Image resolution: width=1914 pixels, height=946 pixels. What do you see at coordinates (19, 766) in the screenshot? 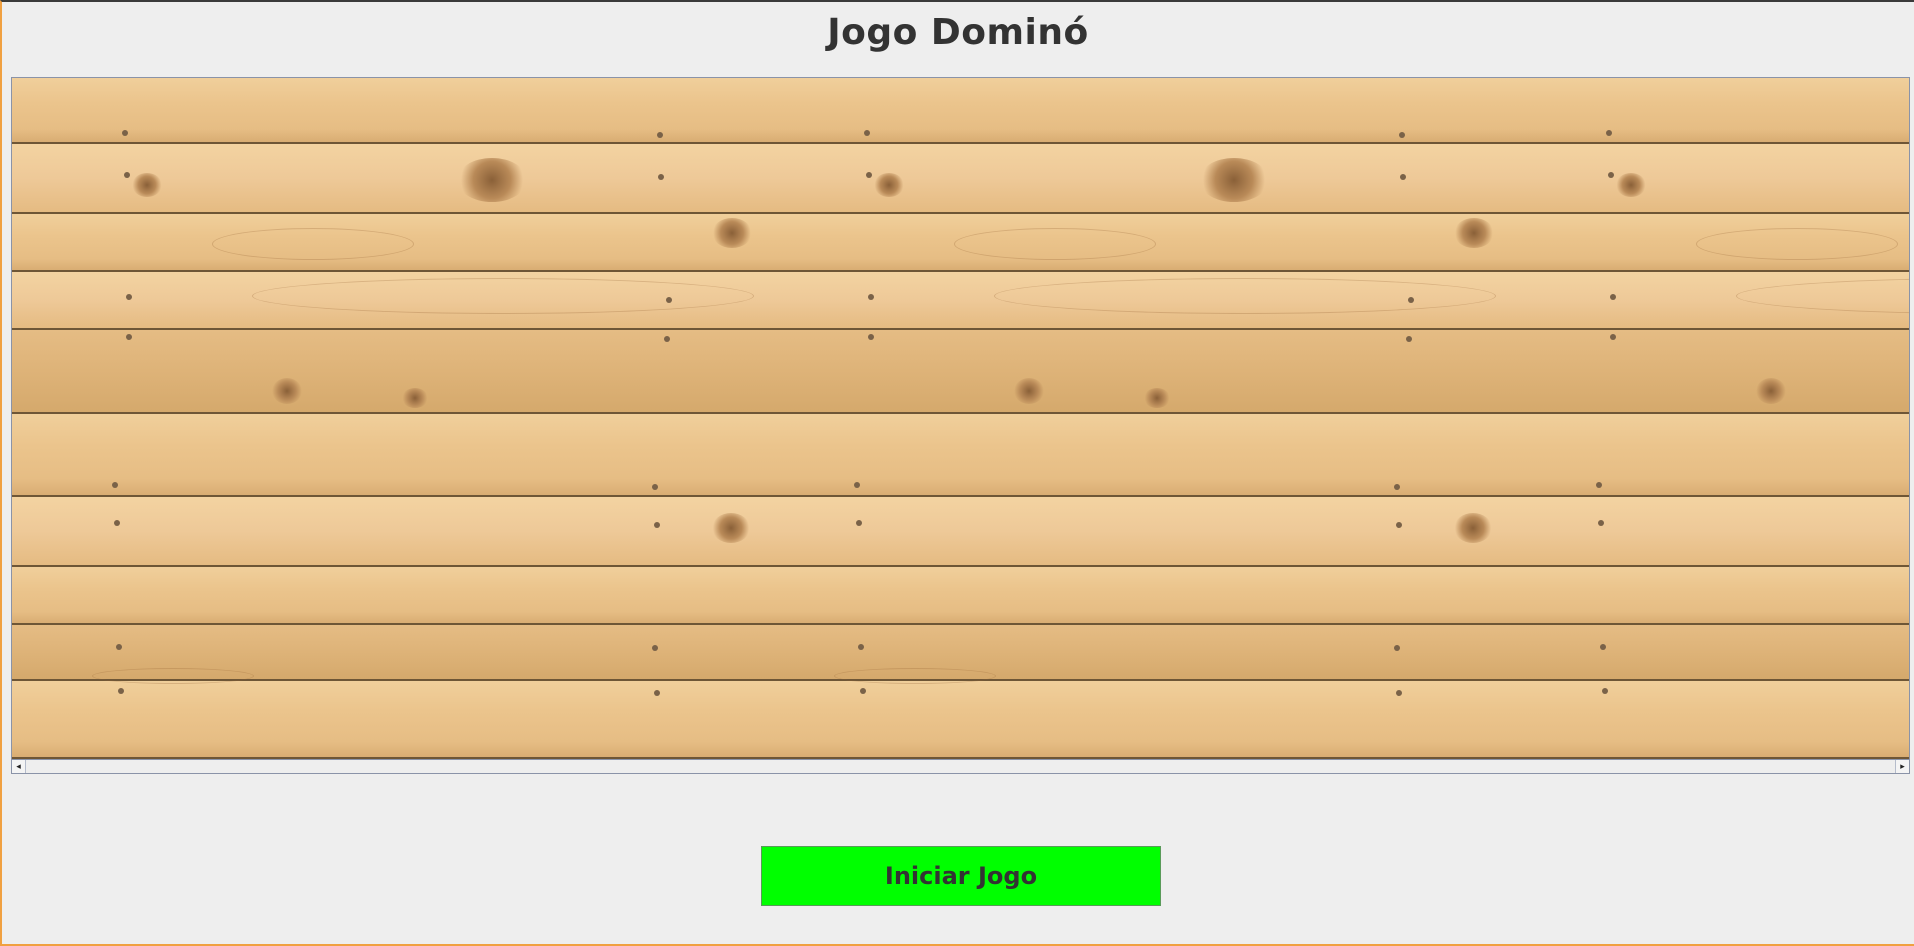
I see `arrow-left-icon: ◂` at bounding box center [19, 766].